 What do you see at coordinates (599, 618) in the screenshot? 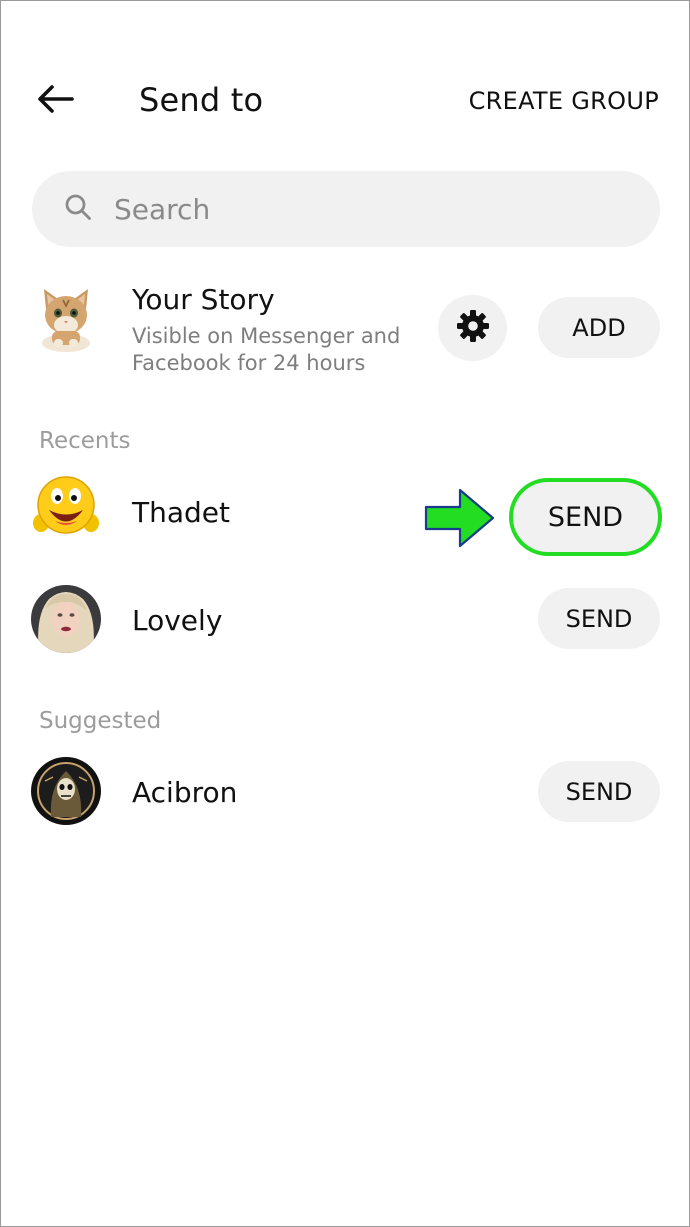
I see `lovely-send-button: SEND` at bounding box center [599, 618].